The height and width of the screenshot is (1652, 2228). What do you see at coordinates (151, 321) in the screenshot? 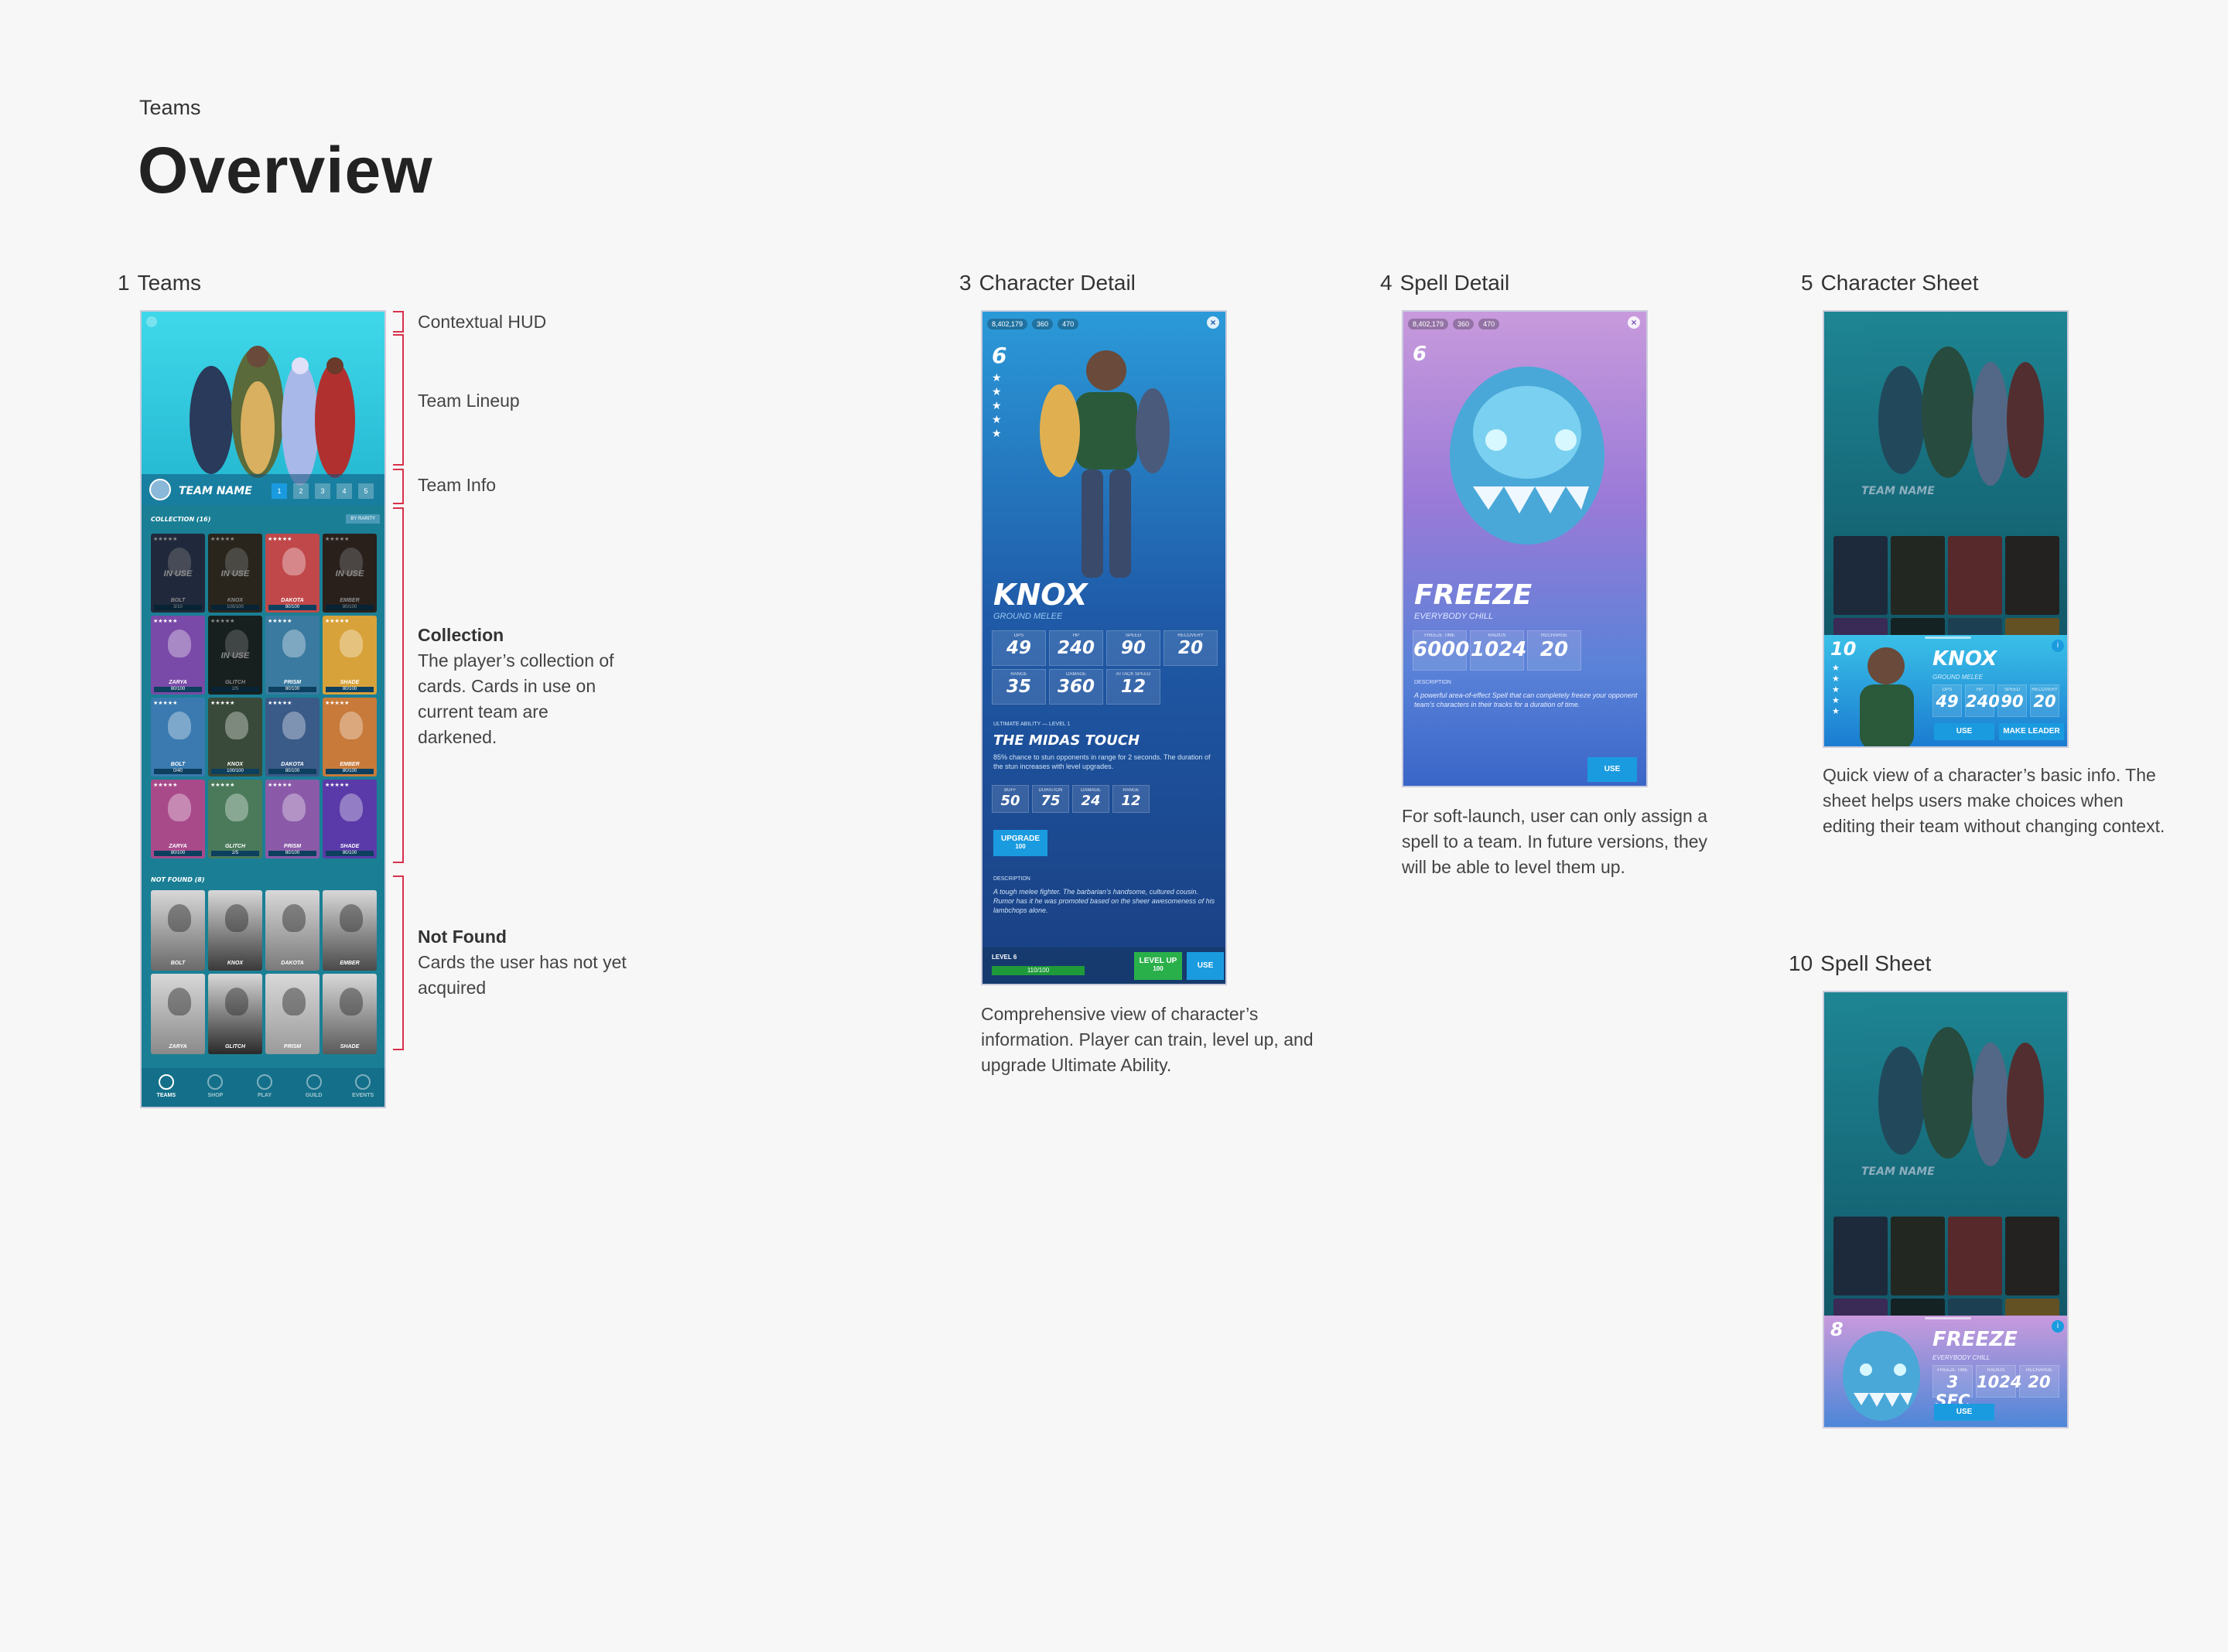
I see `hud-icon` at bounding box center [151, 321].